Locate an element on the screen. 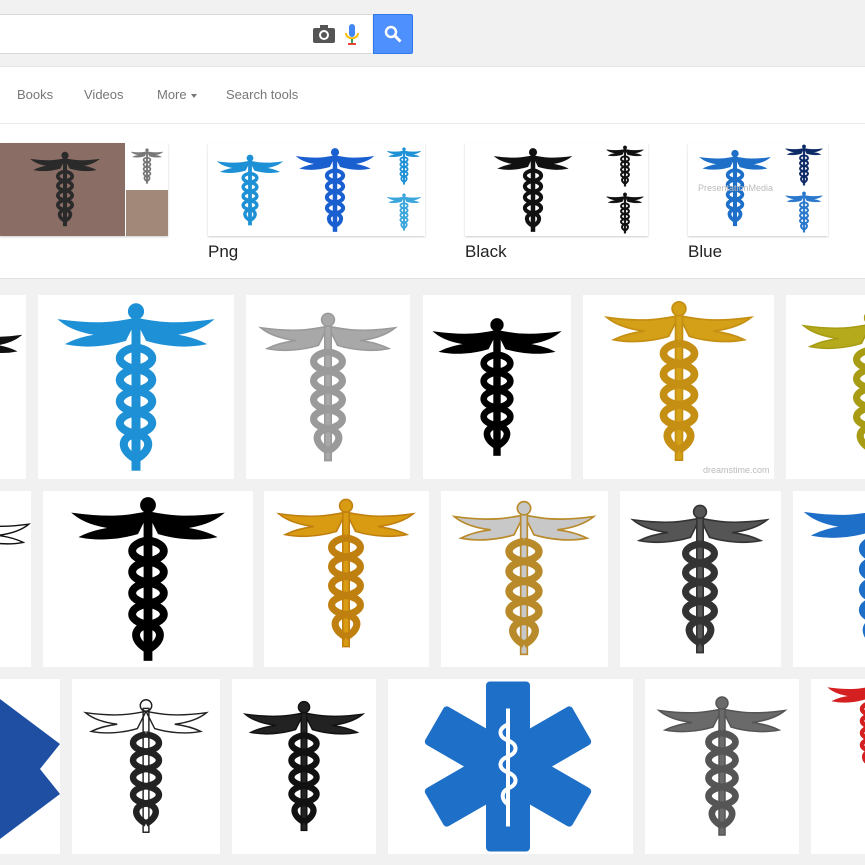  image-result: dreamstime.com is located at coordinates (678, 387).